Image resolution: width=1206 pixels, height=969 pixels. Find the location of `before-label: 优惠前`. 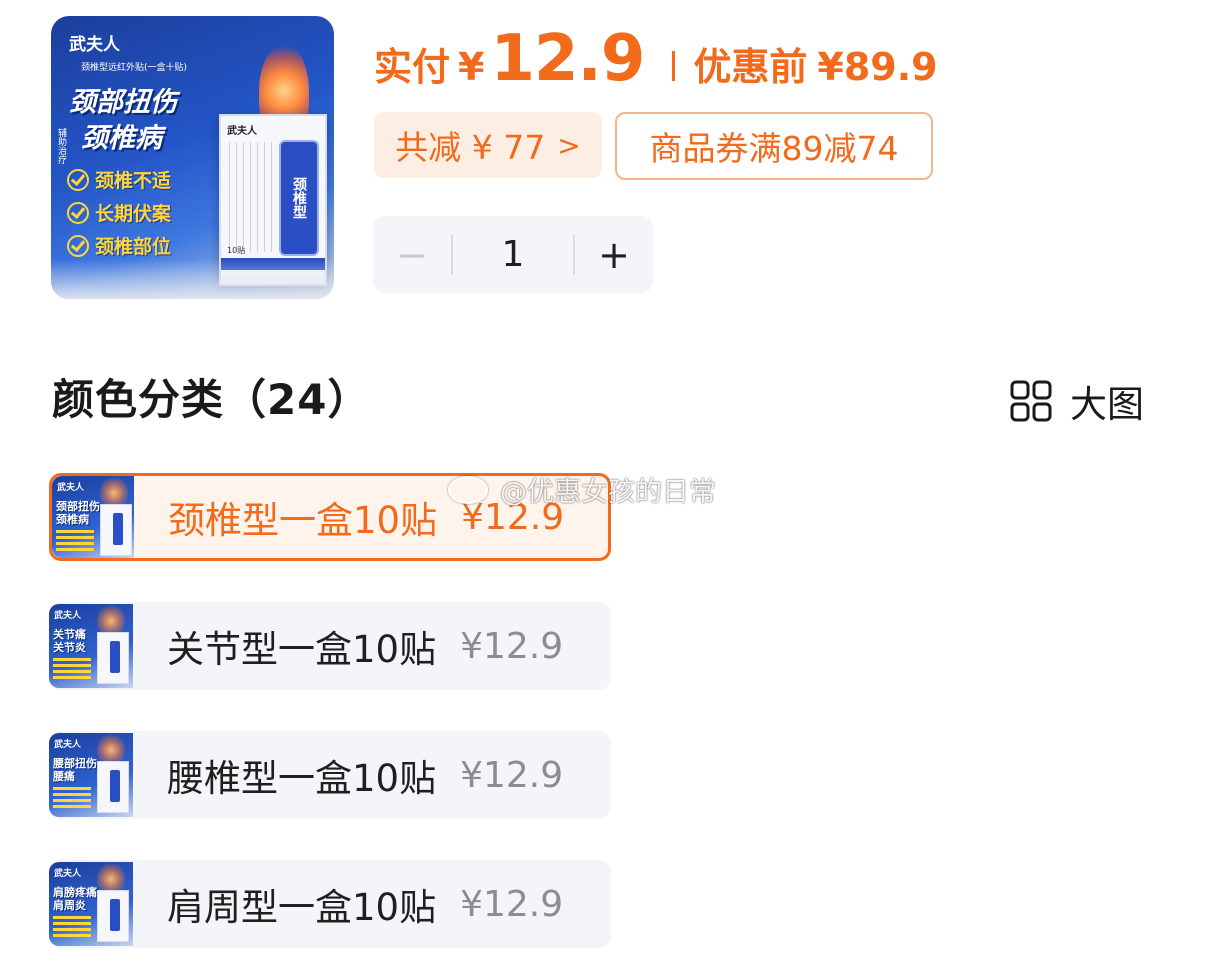

before-label: 优惠前 is located at coordinates (750, 67).